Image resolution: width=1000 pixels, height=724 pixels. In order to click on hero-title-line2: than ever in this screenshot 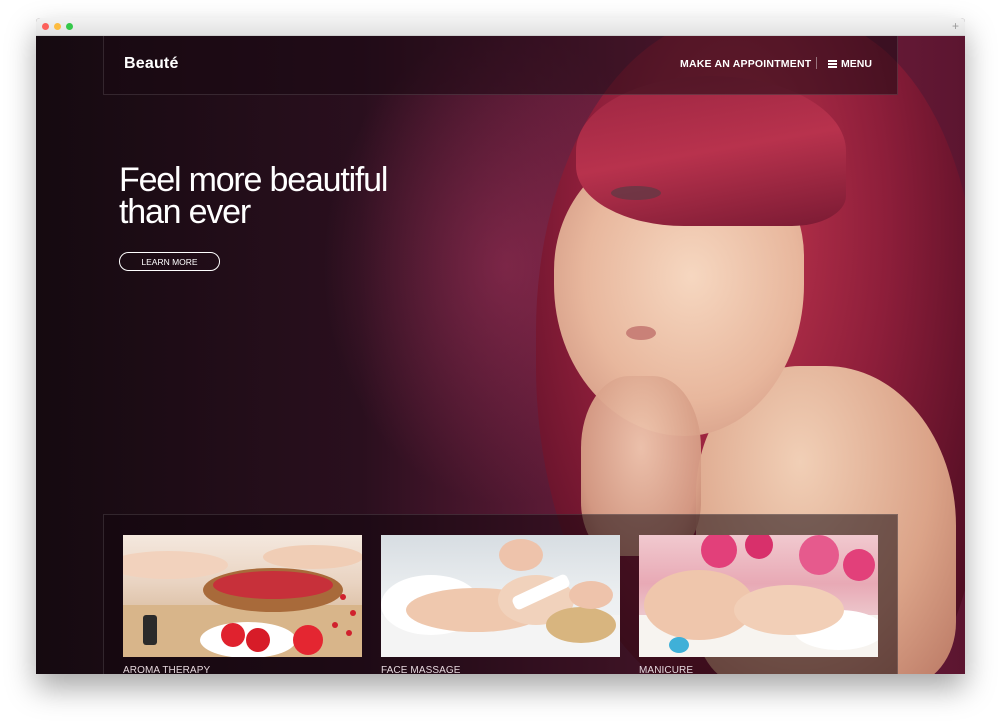, I will do `click(185, 212)`.